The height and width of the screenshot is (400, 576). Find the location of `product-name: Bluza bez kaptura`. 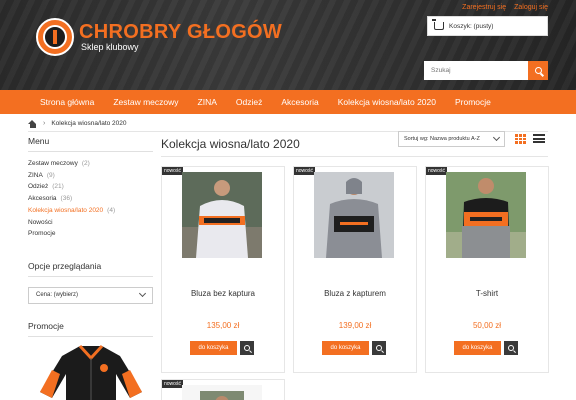

product-name: Bluza bez kaptura is located at coordinates (223, 293).